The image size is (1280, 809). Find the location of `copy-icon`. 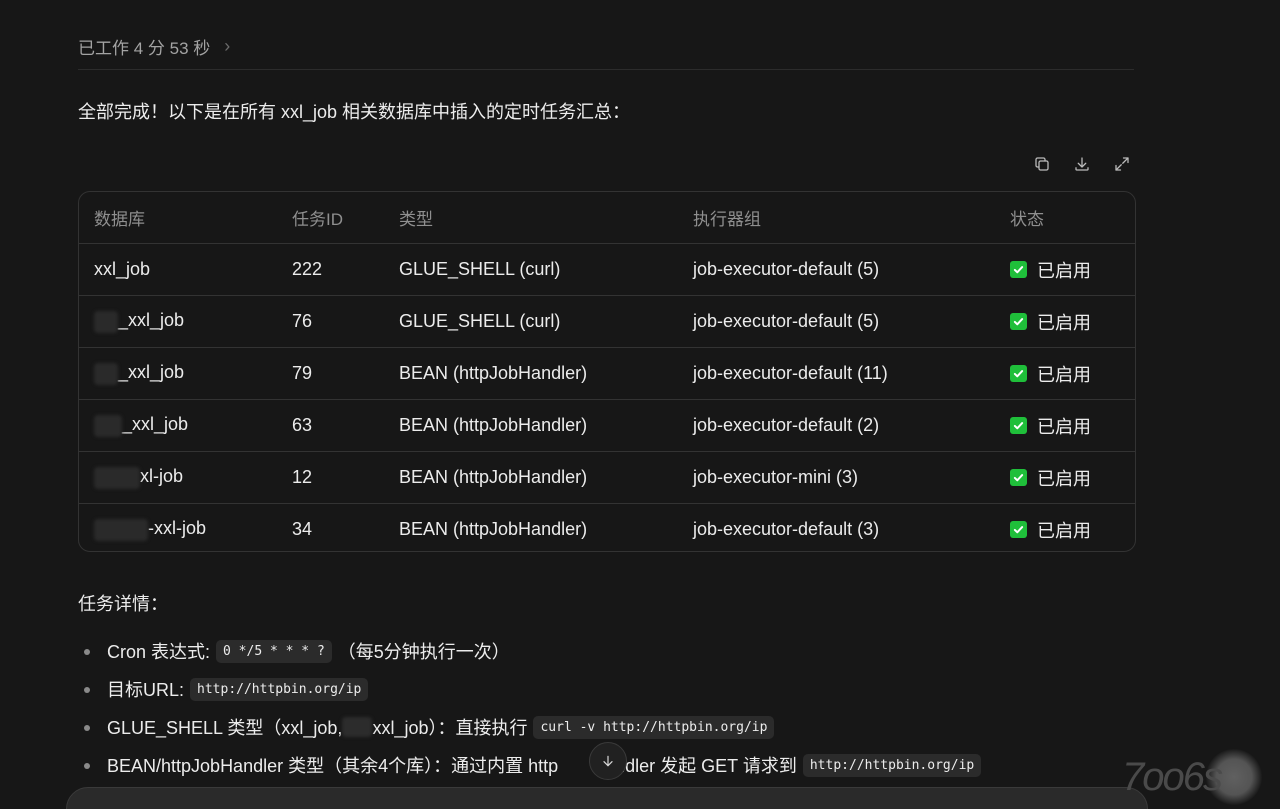

copy-icon is located at coordinates (1042, 164).